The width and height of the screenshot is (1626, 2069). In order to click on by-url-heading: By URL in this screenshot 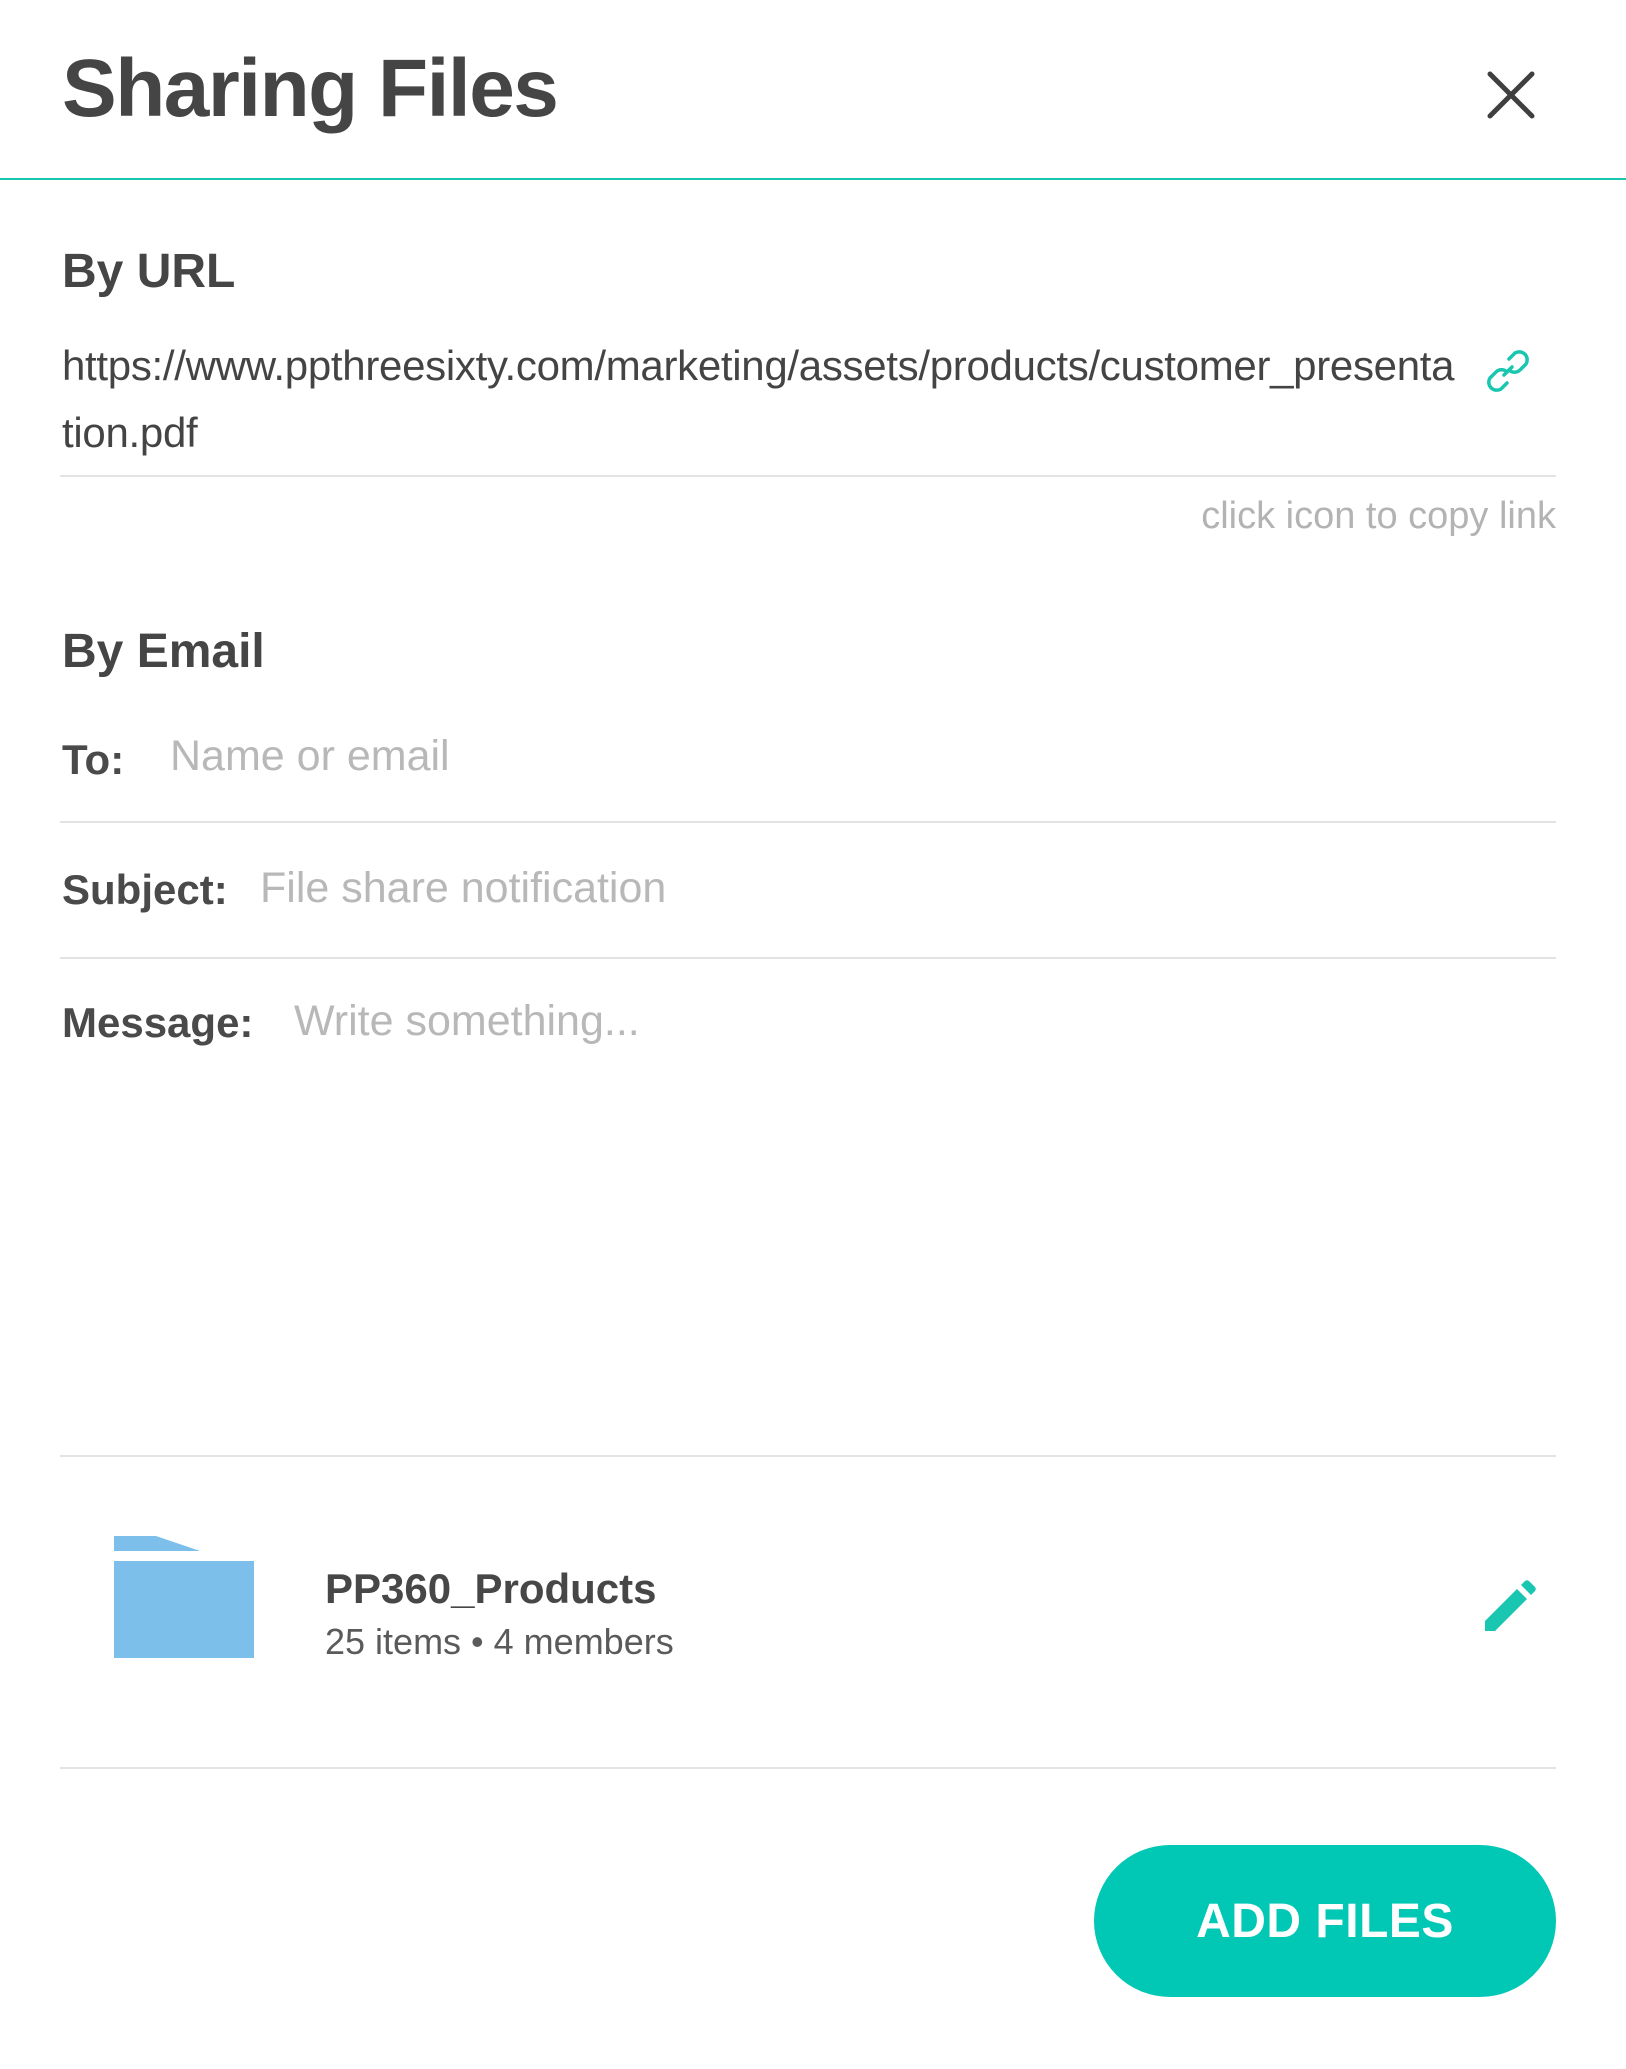, I will do `click(149, 271)`.